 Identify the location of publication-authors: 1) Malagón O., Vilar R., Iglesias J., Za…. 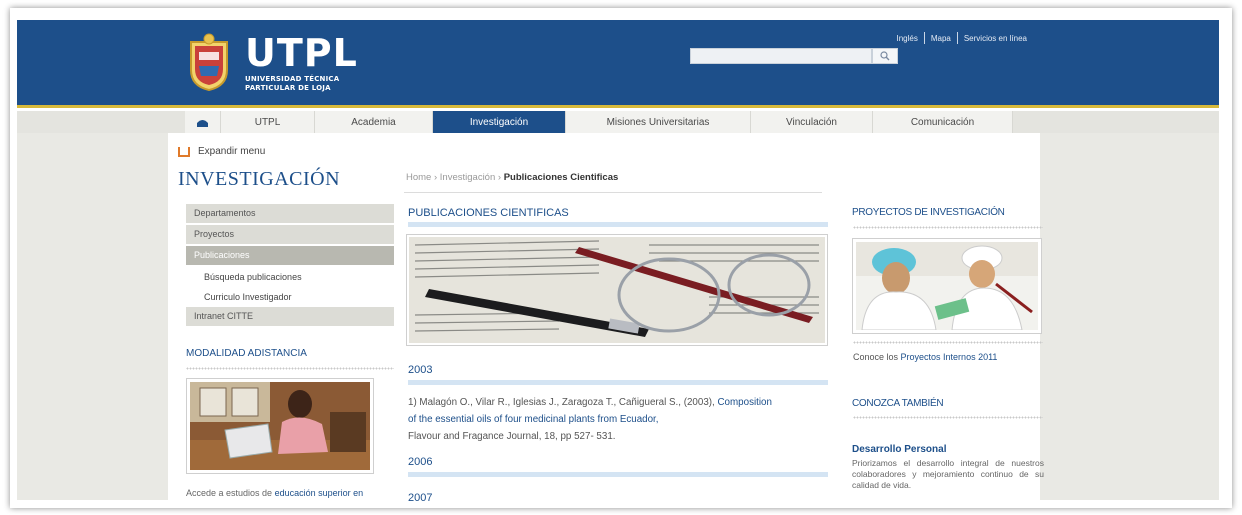
(563, 402).